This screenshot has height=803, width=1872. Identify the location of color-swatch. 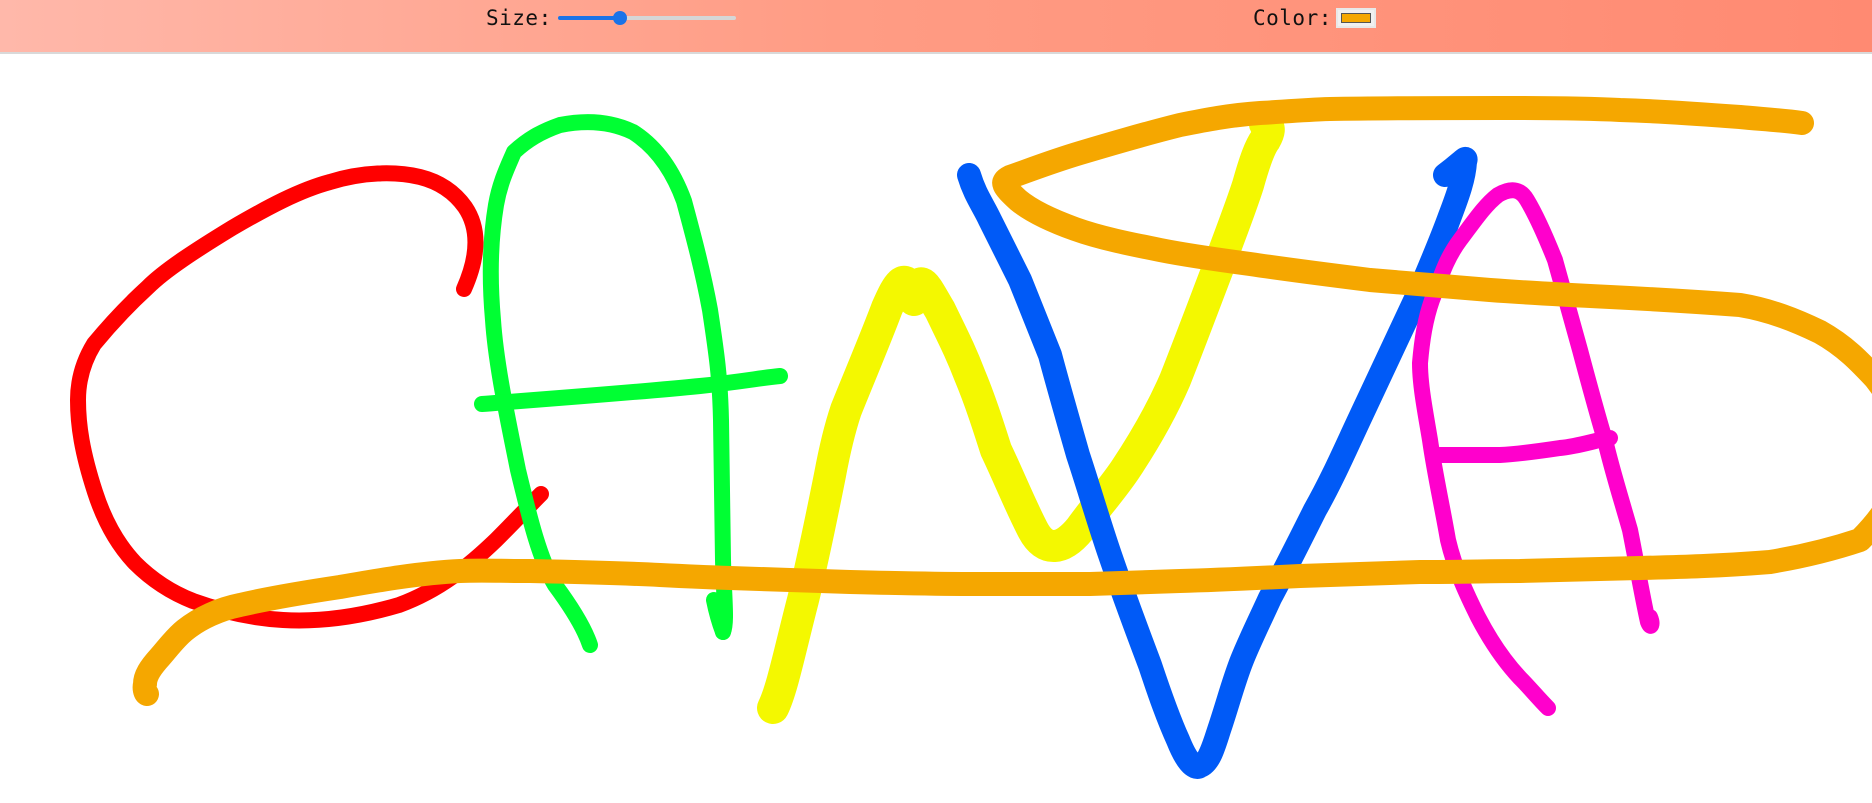
(1355, 18).